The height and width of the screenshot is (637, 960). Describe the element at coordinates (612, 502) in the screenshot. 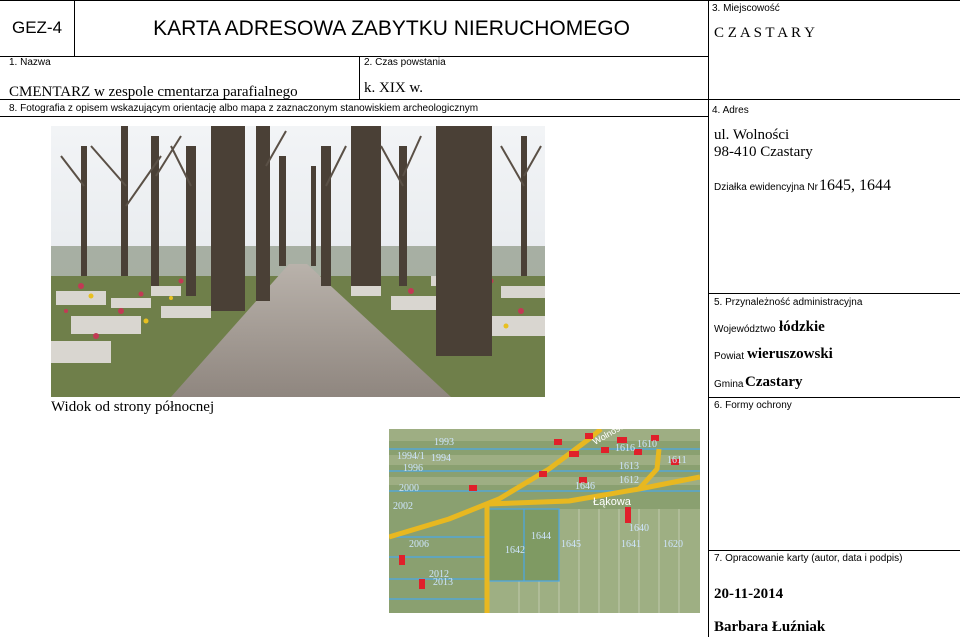

I see `map-street-label: Łąkowa` at that location.